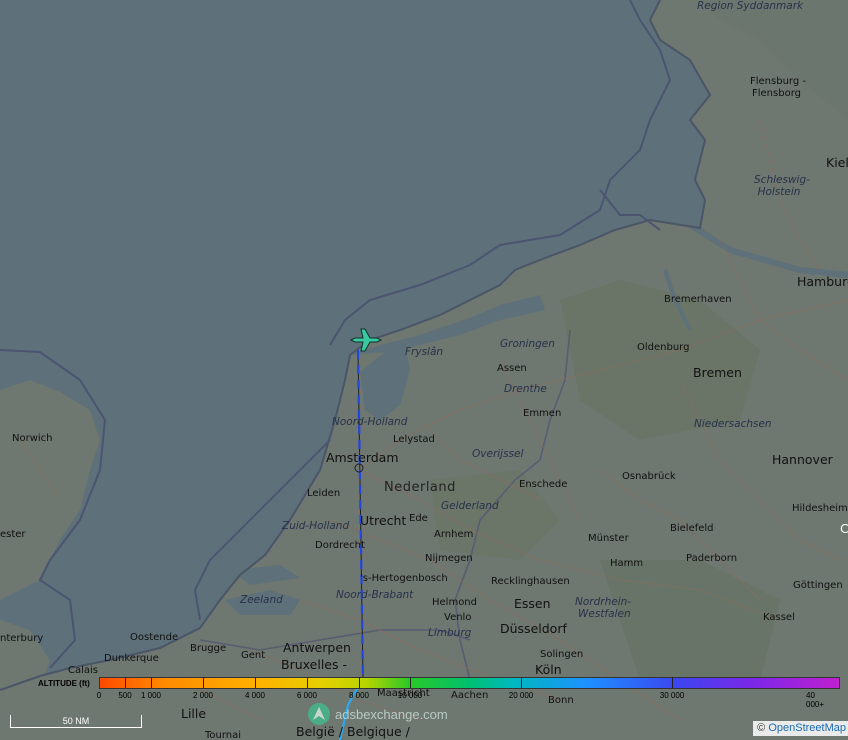 Image resolution: width=848 pixels, height=740 pixels. I want to click on legend-tick-label: 4 000, so click(255, 695).